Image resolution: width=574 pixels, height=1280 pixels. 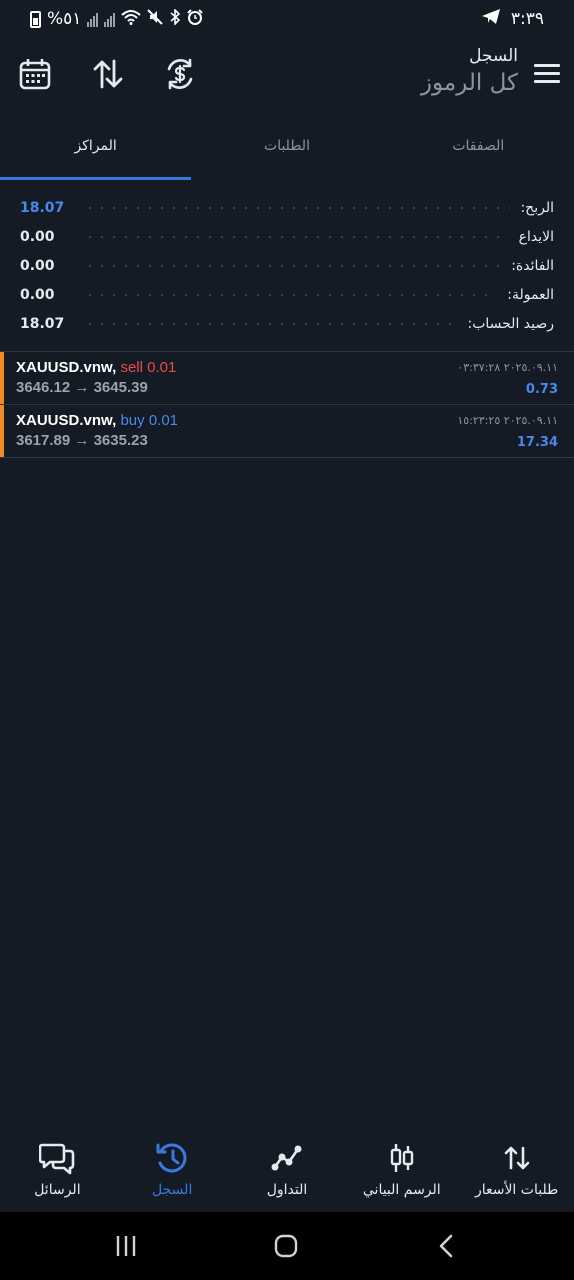 What do you see at coordinates (35, 74) in the screenshot?
I see `calendar-icon` at bounding box center [35, 74].